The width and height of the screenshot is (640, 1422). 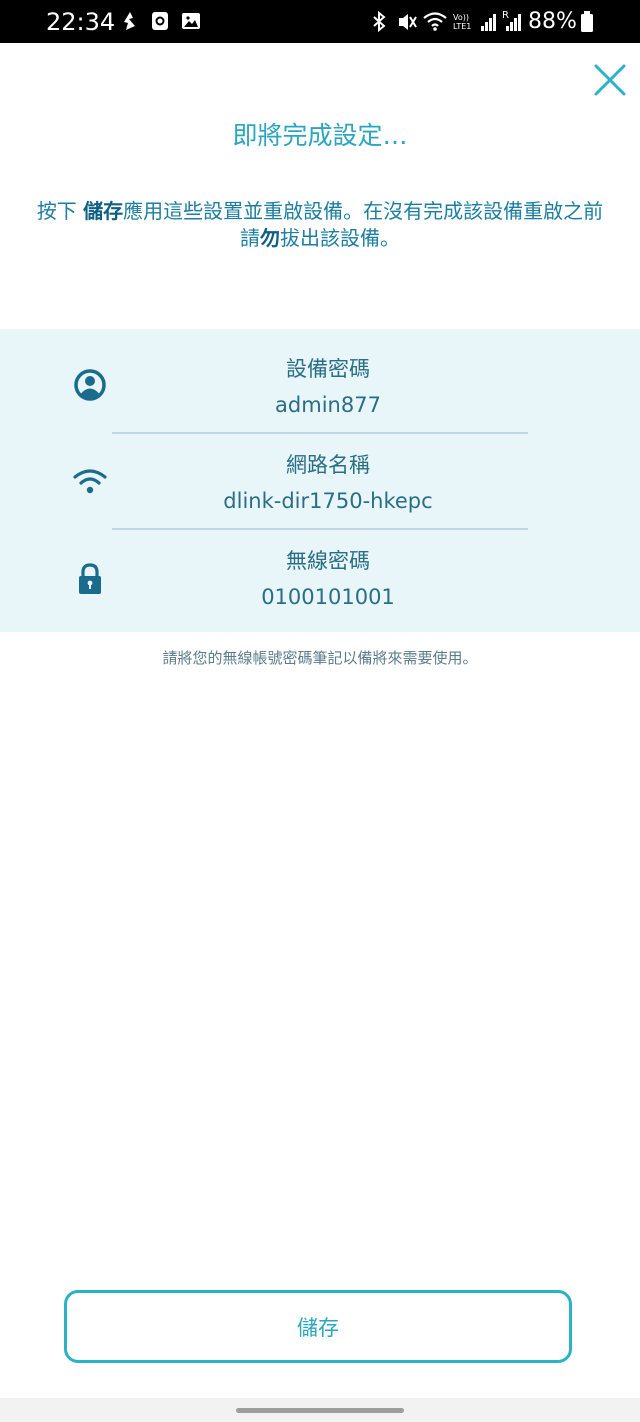 What do you see at coordinates (320, 658) in the screenshot?
I see `note-text: 請將您的無線帳號密碼筆記以備將來需要使用。` at bounding box center [320, 658].